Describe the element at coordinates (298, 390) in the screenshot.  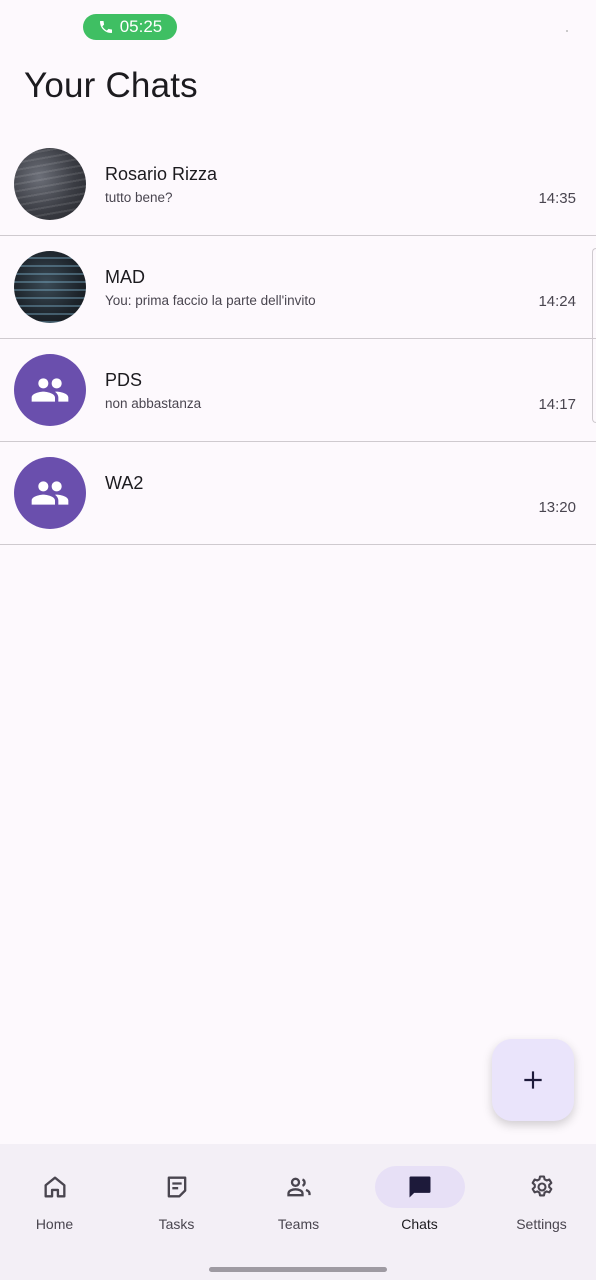
I see `chat-item-pds: PDS non abbastanza 14:17` at that location.